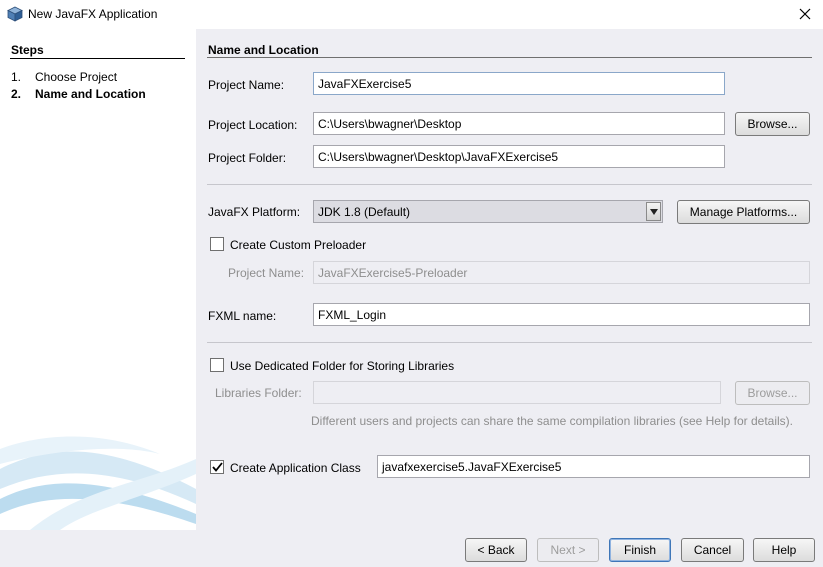 The width and height of the screenshot is (823, 567). I want to click on preloader-project-name-label: Project Name:, so click(266, 273).